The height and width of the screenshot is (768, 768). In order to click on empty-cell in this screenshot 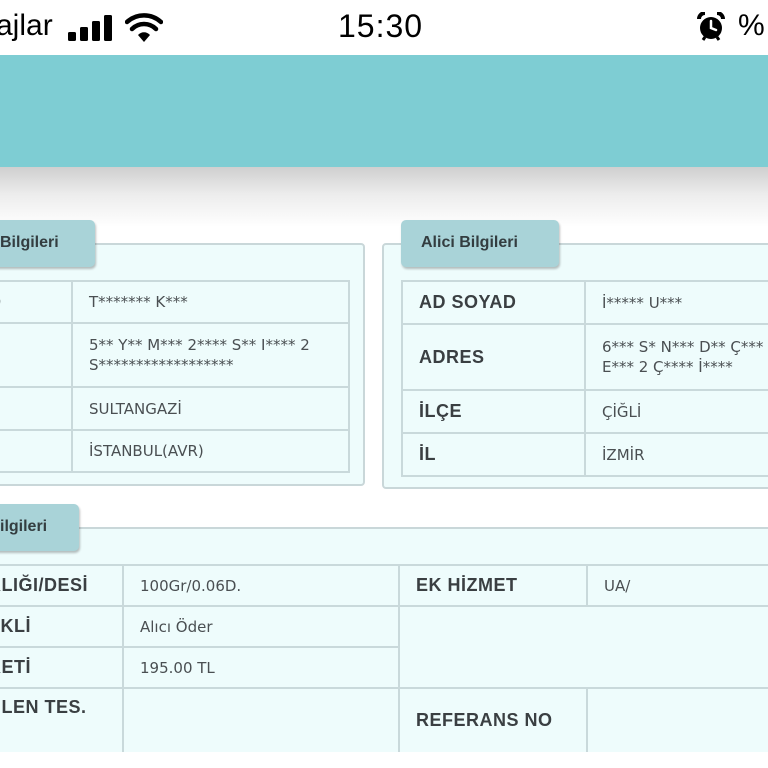, I will do `click(583, 647)`.